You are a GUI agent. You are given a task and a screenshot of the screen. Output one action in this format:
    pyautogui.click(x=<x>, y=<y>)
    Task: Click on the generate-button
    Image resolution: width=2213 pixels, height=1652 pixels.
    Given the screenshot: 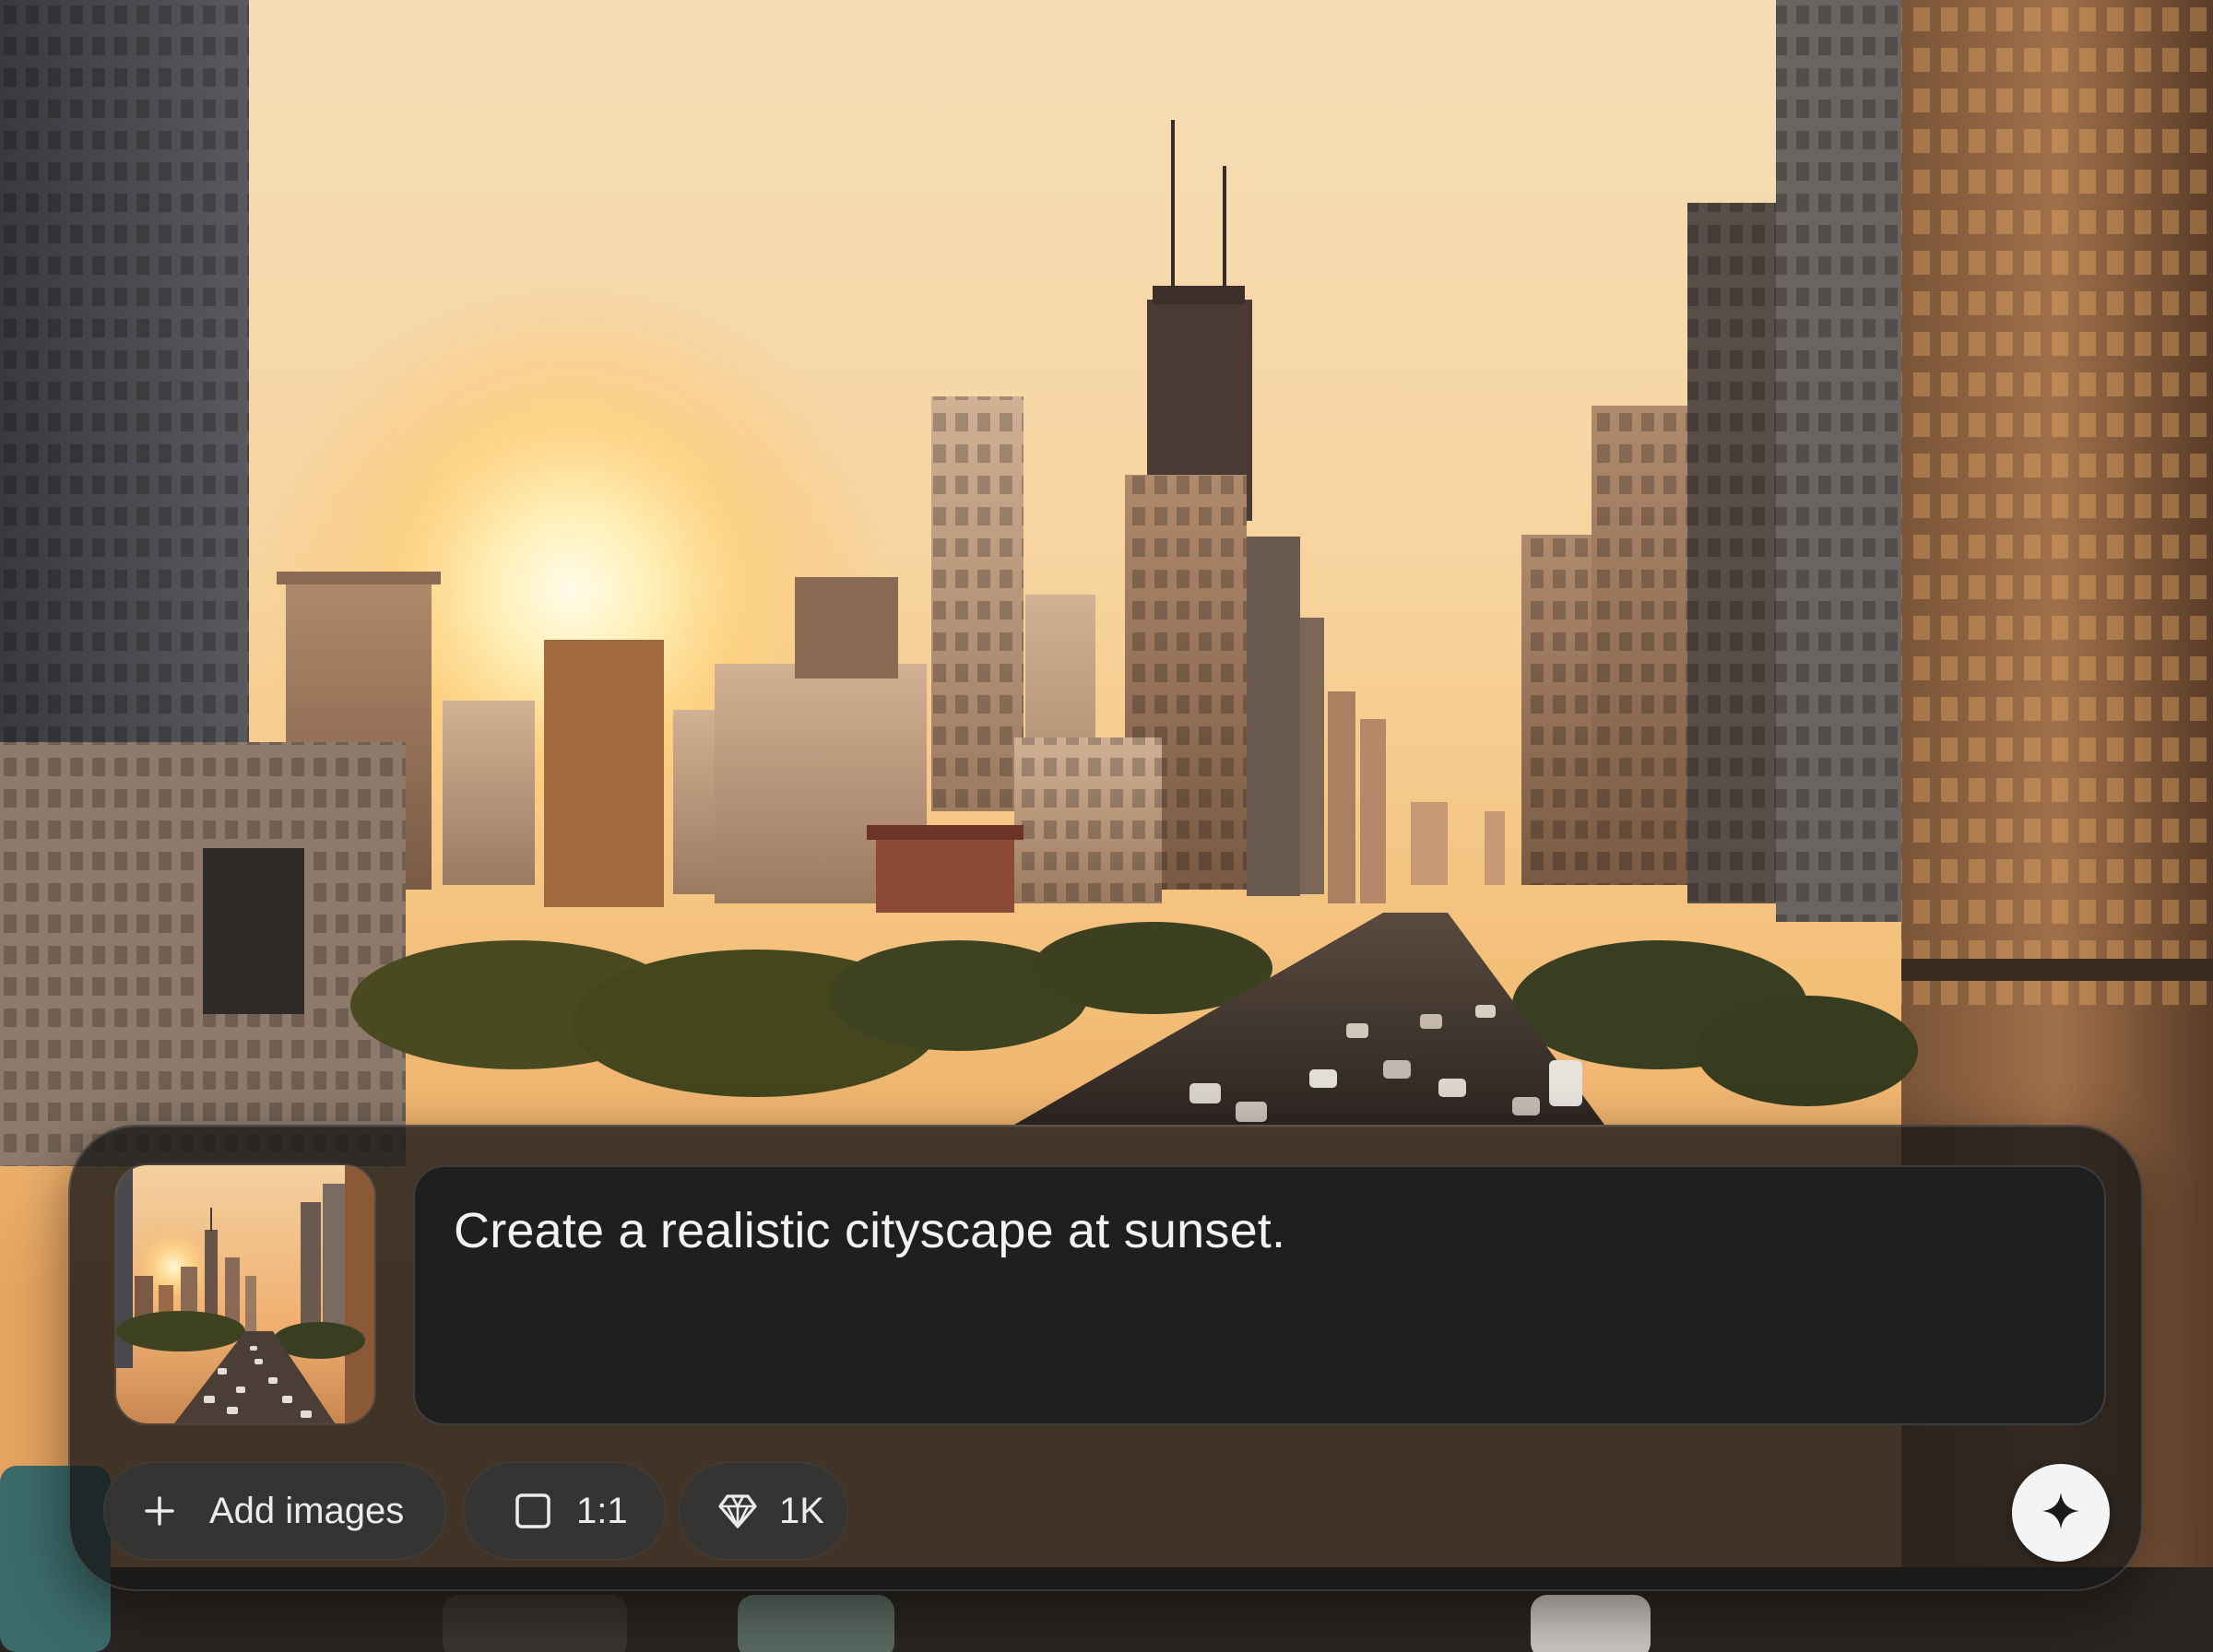 What is the action you would take?
    pyautogui.click(x=2061, y=1513)
    